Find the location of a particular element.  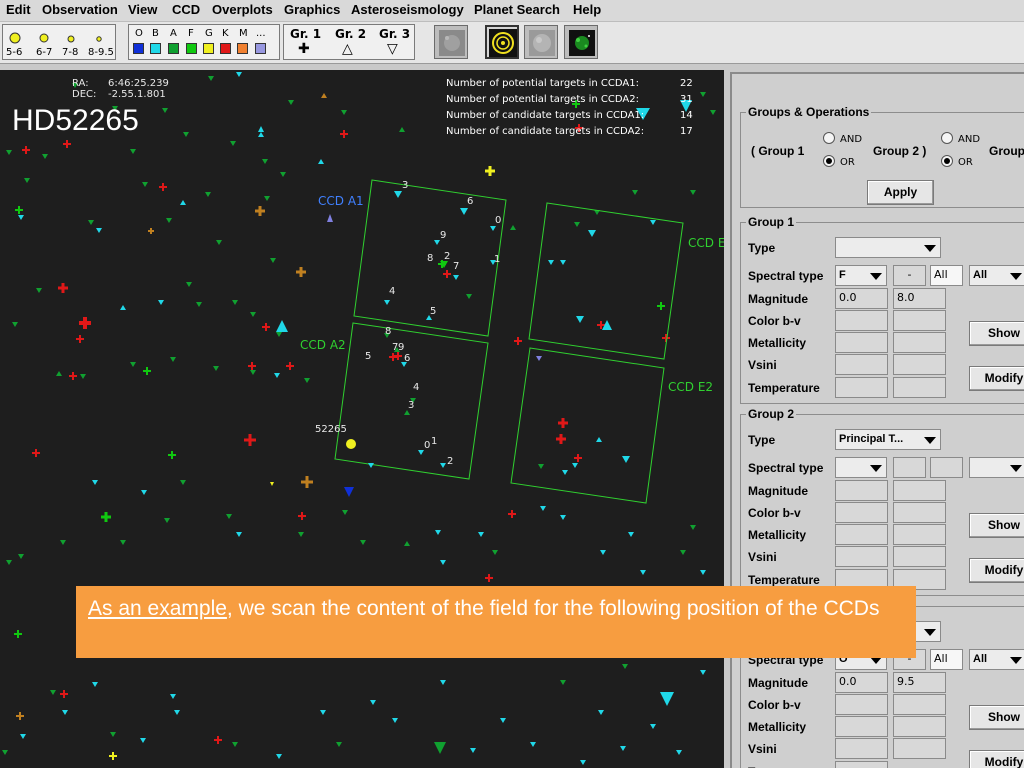

star-map-button is located at coordinates (581, 42).